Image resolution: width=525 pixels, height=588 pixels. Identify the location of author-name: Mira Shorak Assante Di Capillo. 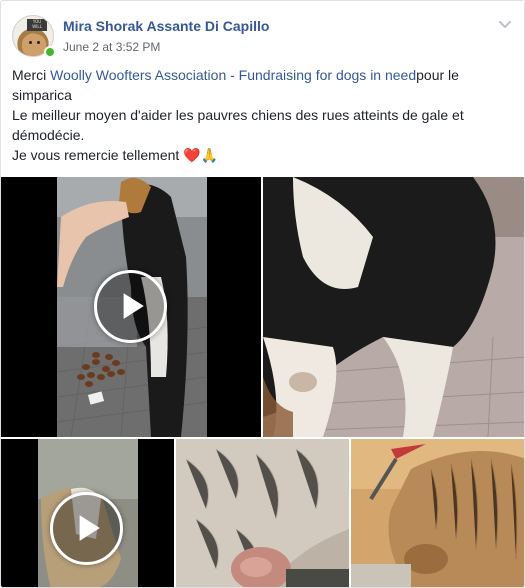
(166, 26).